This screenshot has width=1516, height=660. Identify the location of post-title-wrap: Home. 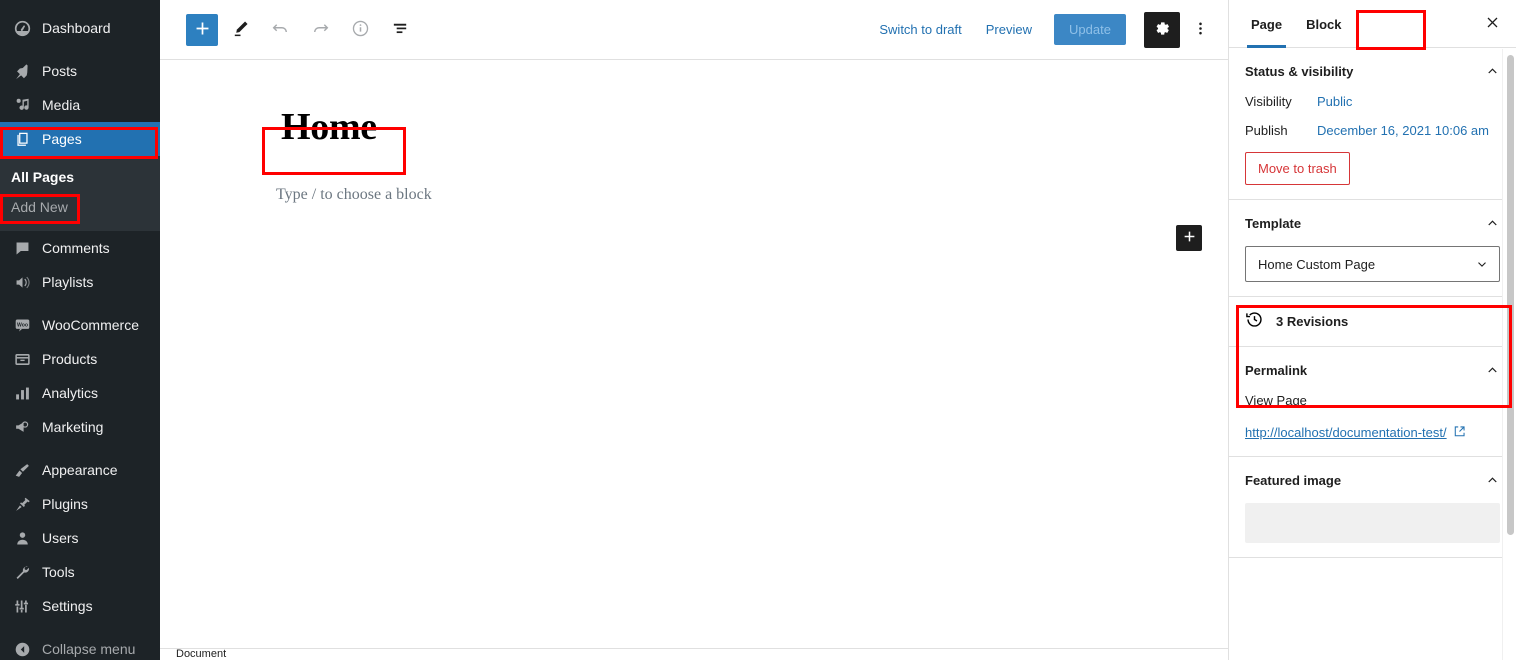
(355, 128).